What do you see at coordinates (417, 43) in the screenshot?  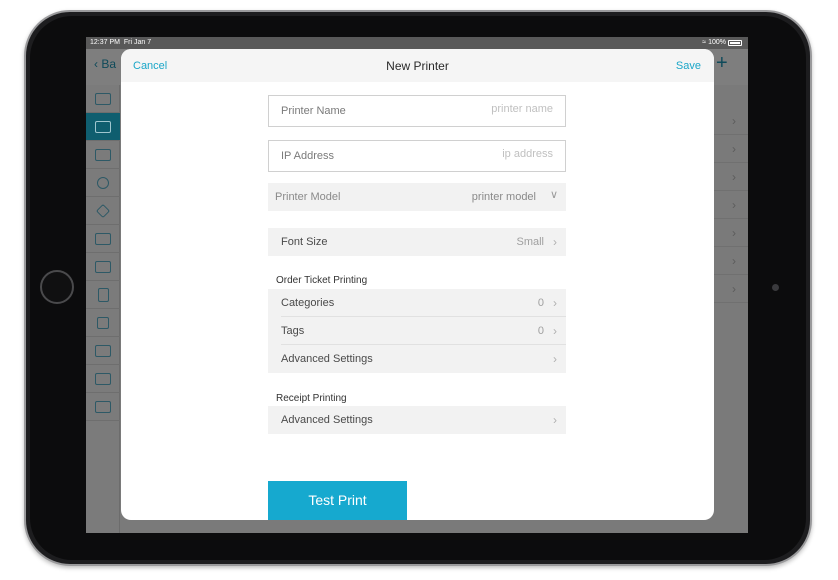 I see `status-bar: 12:37 PM Fri Jan 7 ≈ 100%` at bounding box center [417, 43].